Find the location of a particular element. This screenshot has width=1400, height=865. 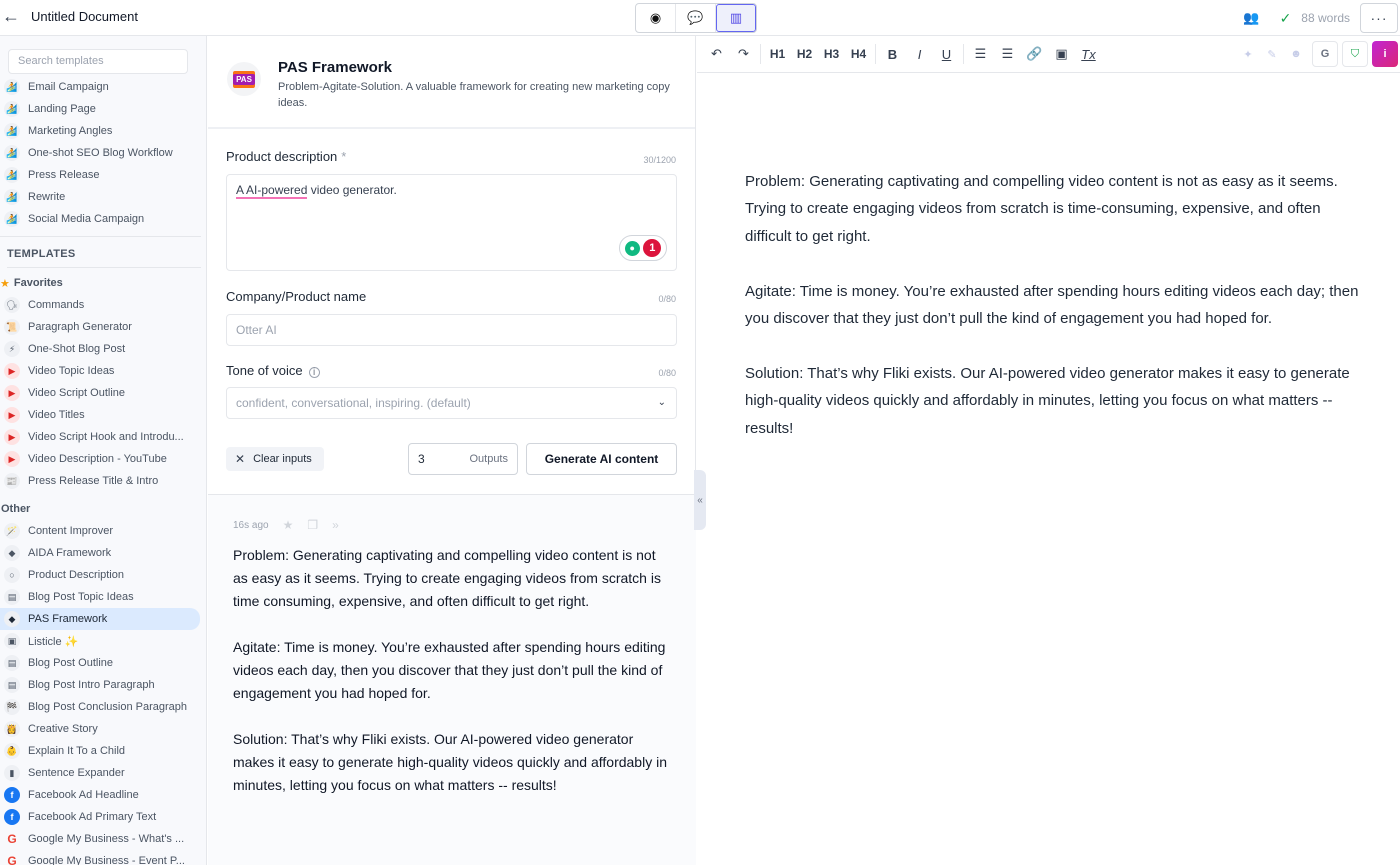

sidebar-item: 🏄 Press Release is located at coordinates (103, 175).